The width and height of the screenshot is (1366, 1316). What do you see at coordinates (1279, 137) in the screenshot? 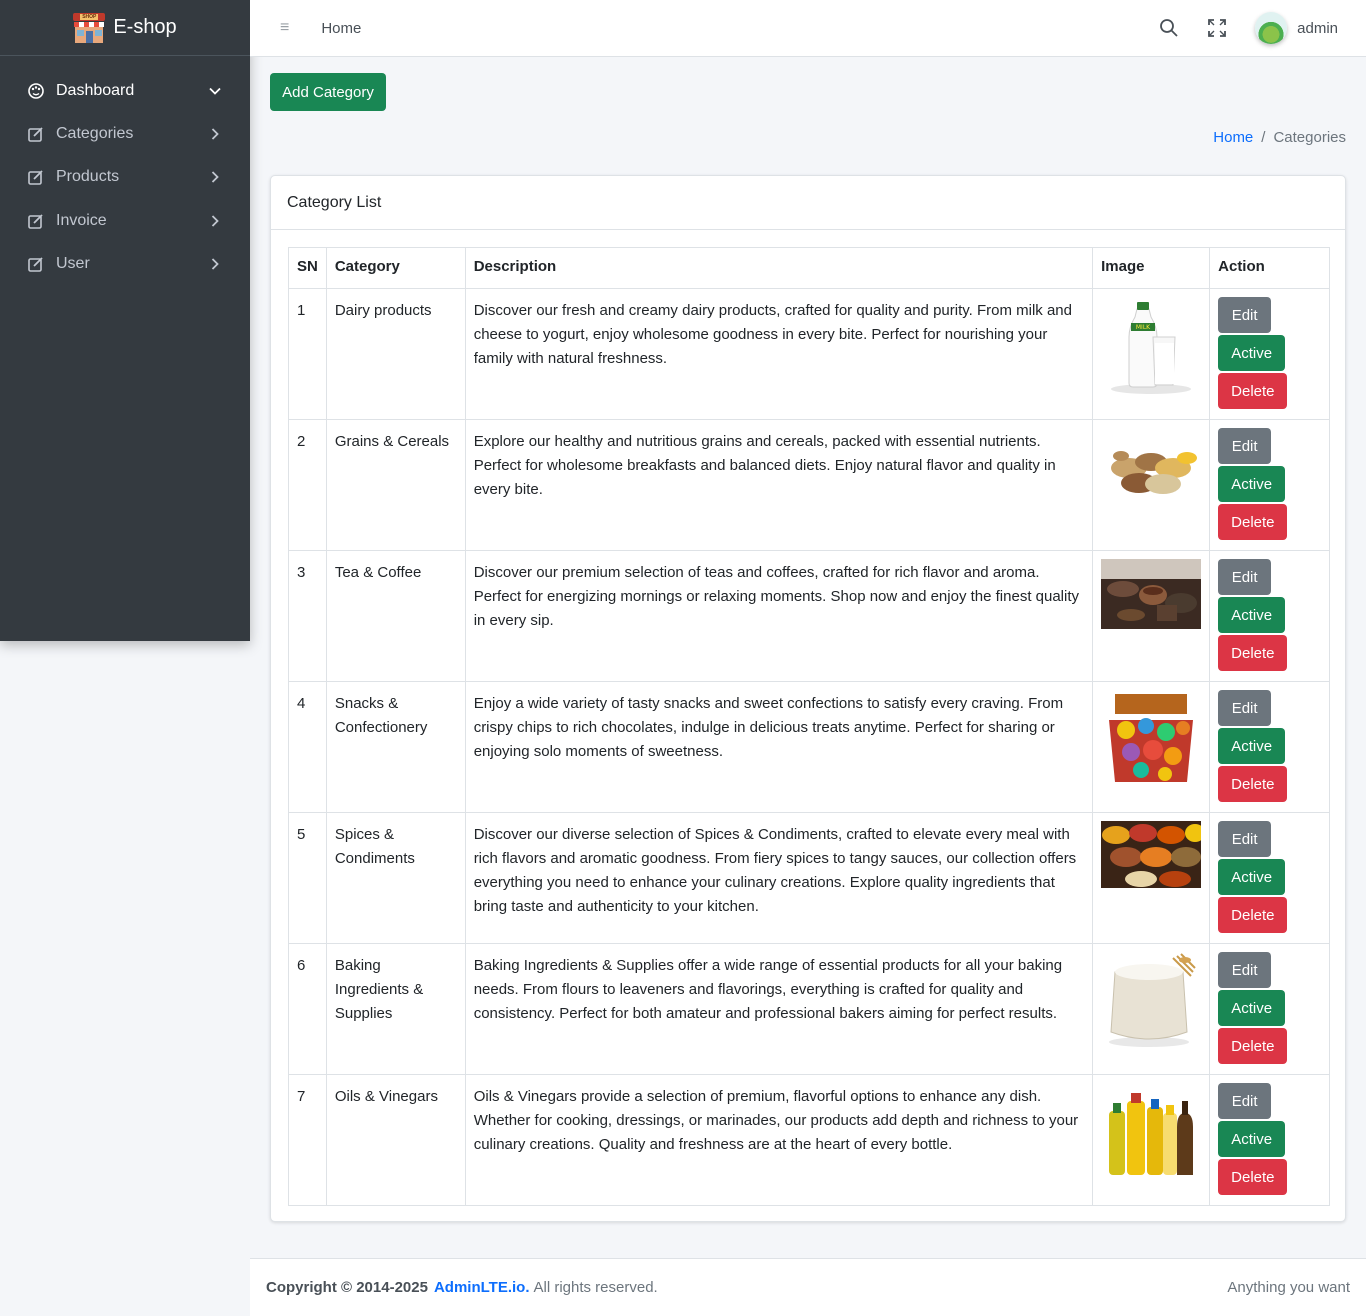
I see `breadcrumb: Home / Categories` at bounding box center [1279, 137].